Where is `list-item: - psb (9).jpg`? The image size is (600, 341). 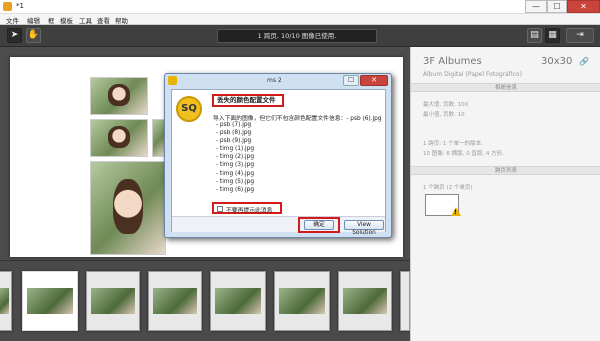 list-item: - psb (9).jpg is located at coordinates (234, 141).